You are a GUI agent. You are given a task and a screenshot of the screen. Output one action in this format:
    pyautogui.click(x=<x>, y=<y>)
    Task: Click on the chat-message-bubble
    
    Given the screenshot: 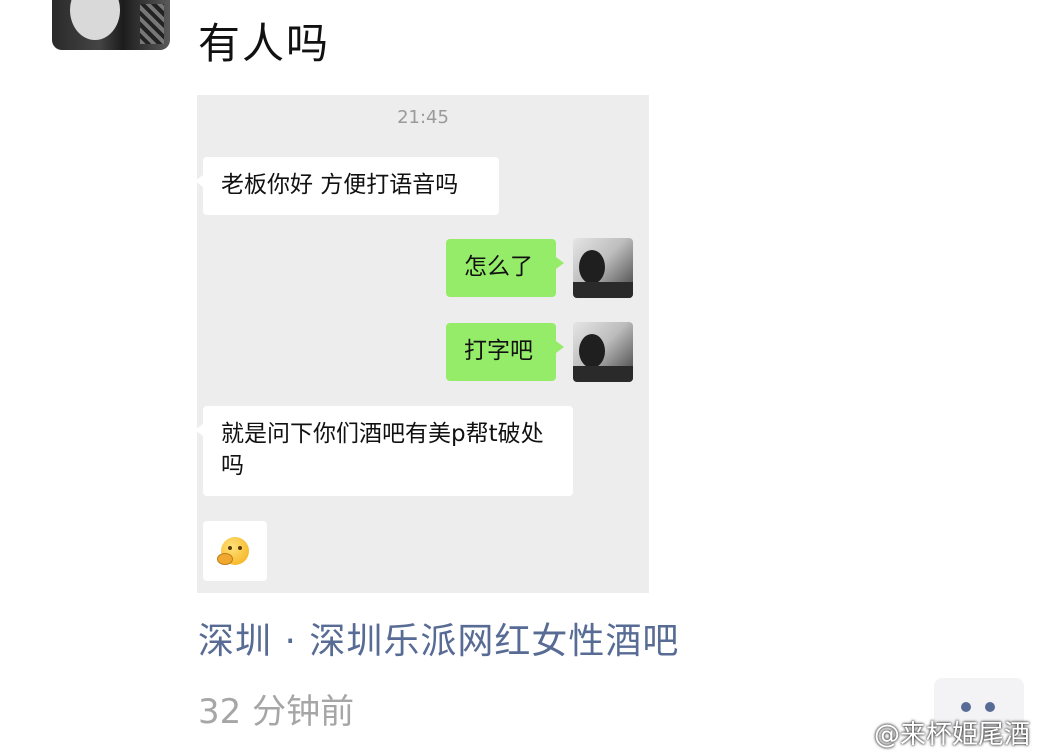 What is the action you would take?
    pyautogui.click(x=235, y=551)
    